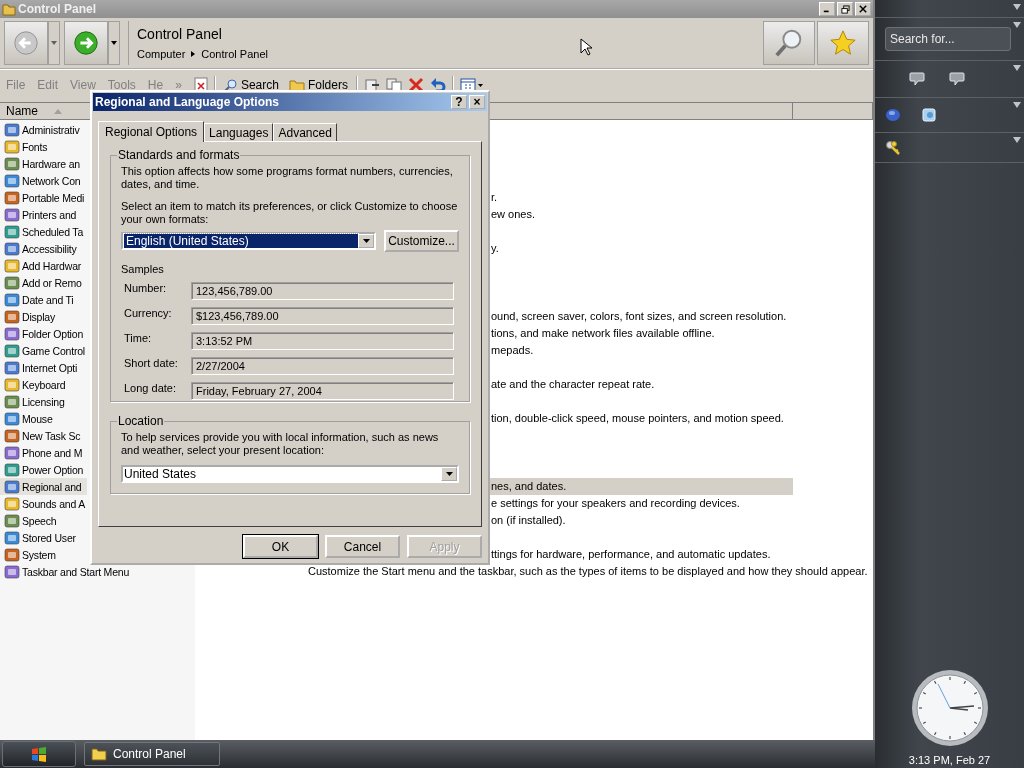  Describe the element at coordinates (141, 421) in the screenshot. I see `group-title: Location` at that location.